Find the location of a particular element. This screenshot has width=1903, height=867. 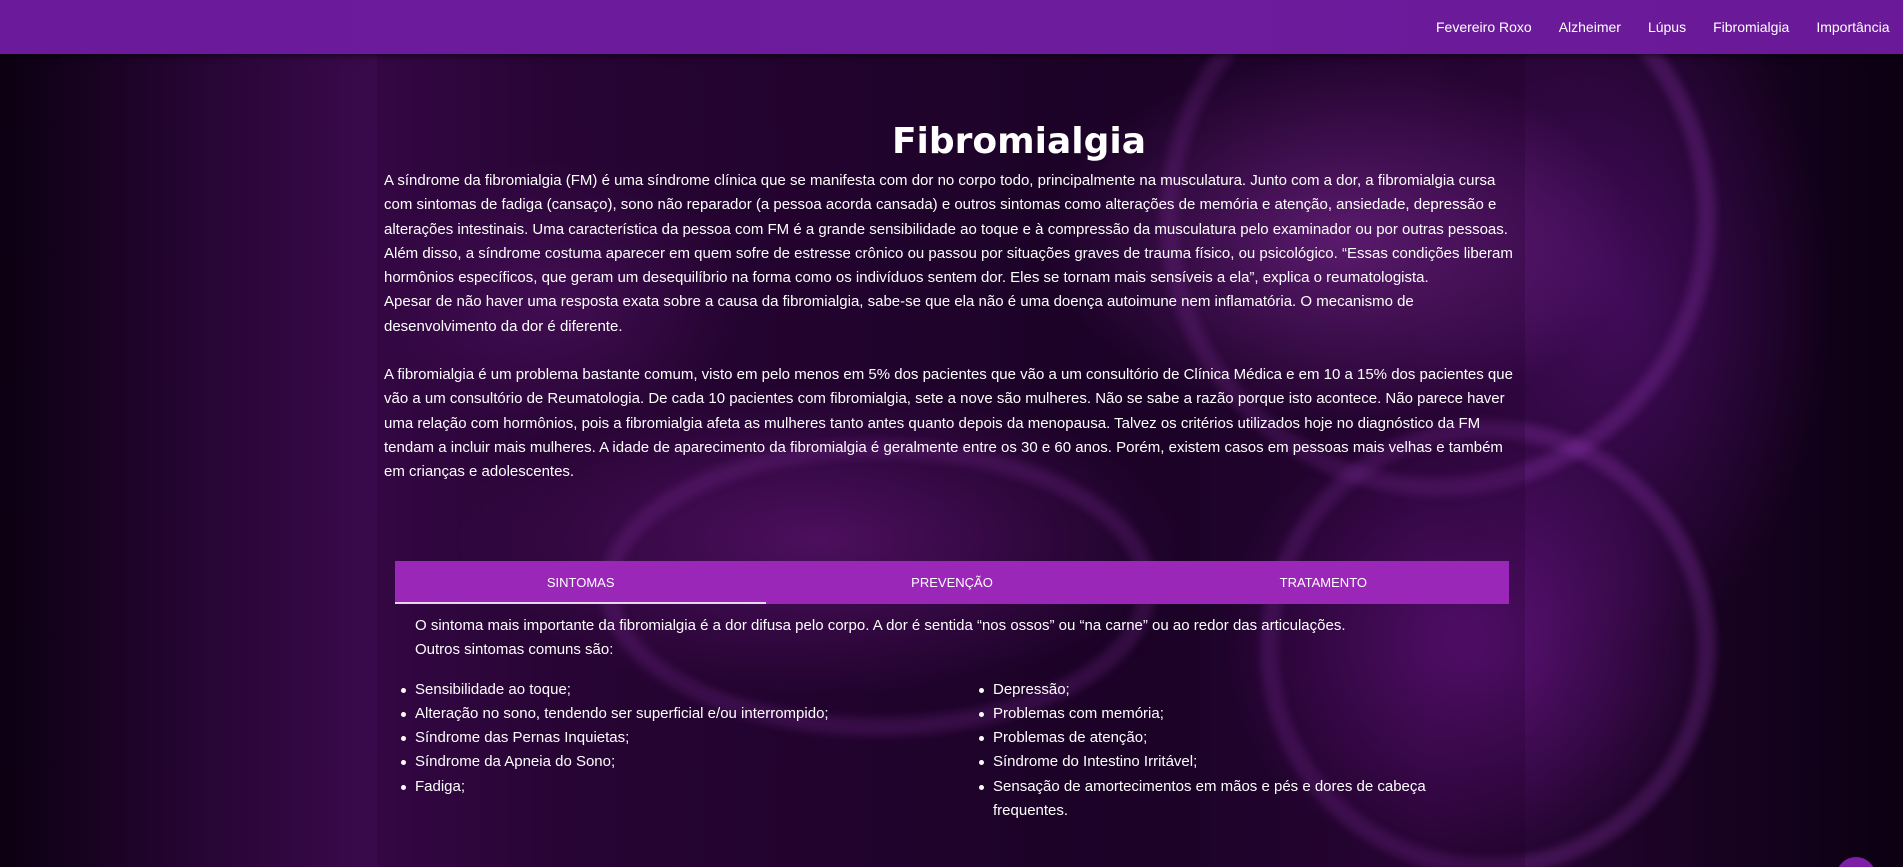

list-item: Fadiga; is located at coordinates (681, 787).